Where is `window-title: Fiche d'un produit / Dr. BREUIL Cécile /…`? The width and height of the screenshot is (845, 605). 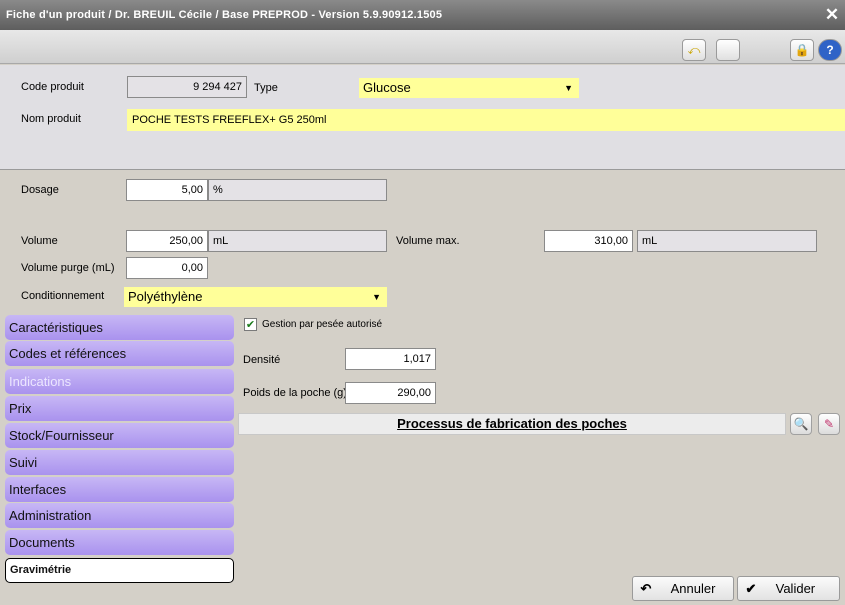
window-title: Fiche d'un produit / Dr. BREUIL Cécile /… is located at coordinates (224, 15).